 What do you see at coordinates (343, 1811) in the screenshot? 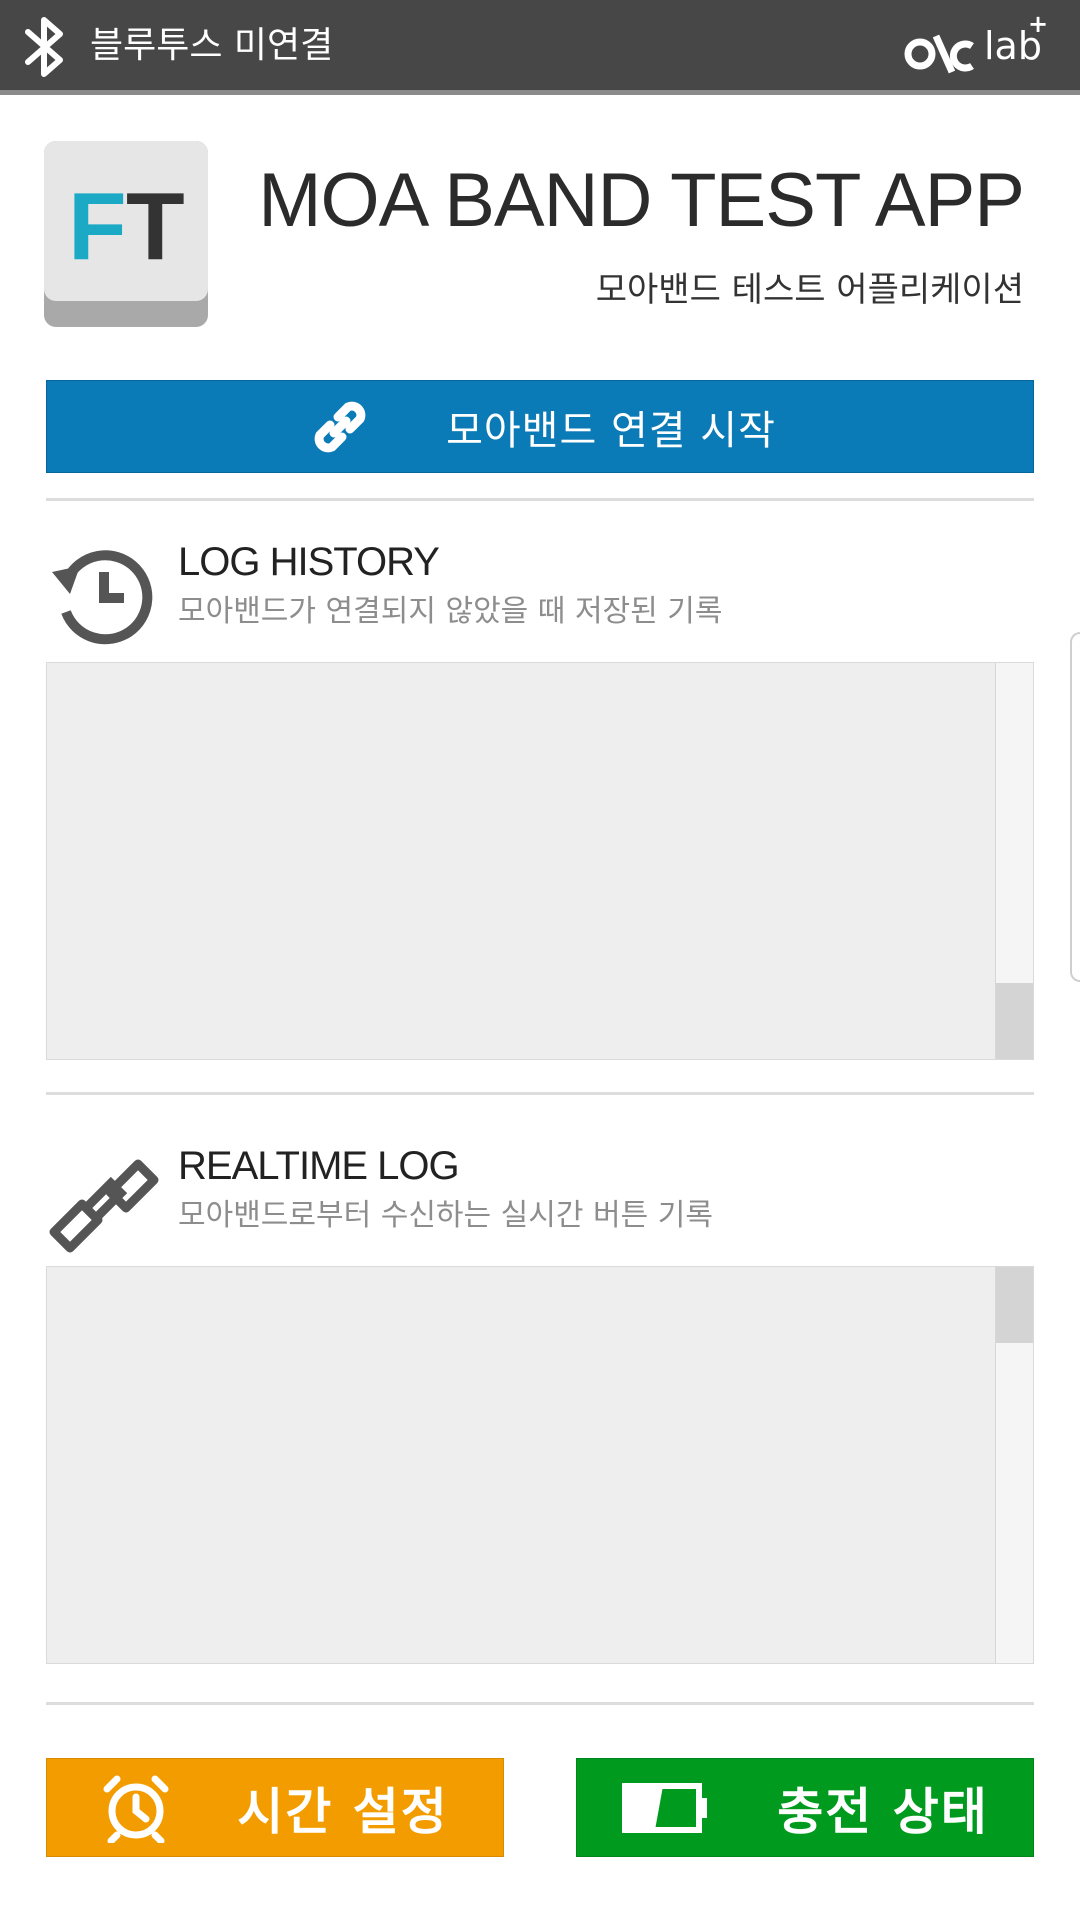
I see `time-setting-label: 시간 설정` at bounding box center [343, 1811].